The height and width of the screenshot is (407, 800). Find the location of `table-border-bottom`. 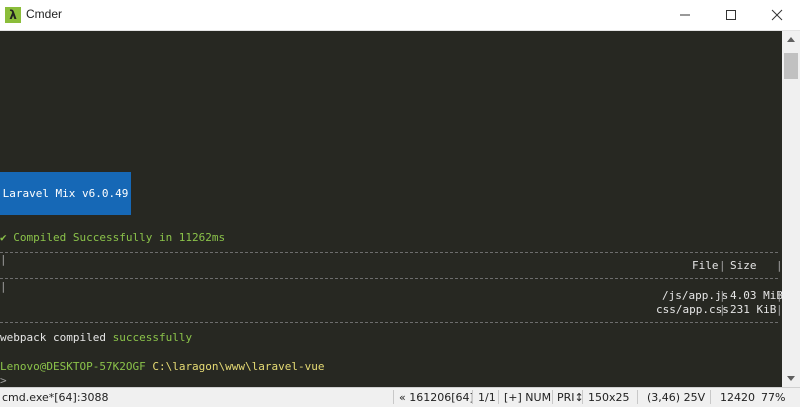

table-border-bottom is located at coordinates (389, 322).